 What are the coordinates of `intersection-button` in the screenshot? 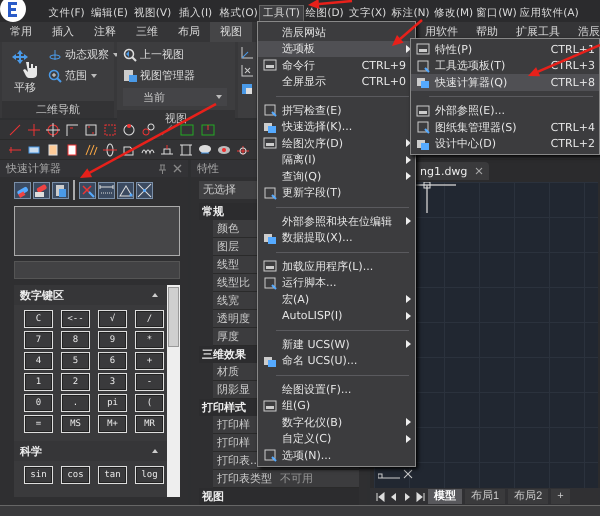 It's located at (144, 190).